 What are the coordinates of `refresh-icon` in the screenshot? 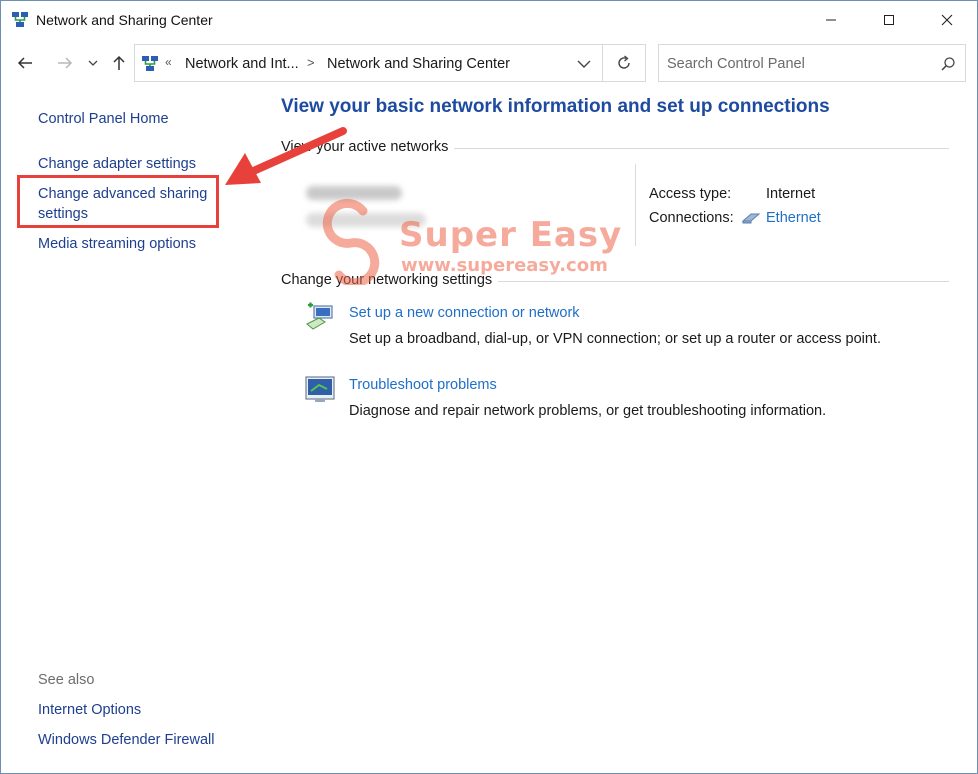 It's located at (624, 62).